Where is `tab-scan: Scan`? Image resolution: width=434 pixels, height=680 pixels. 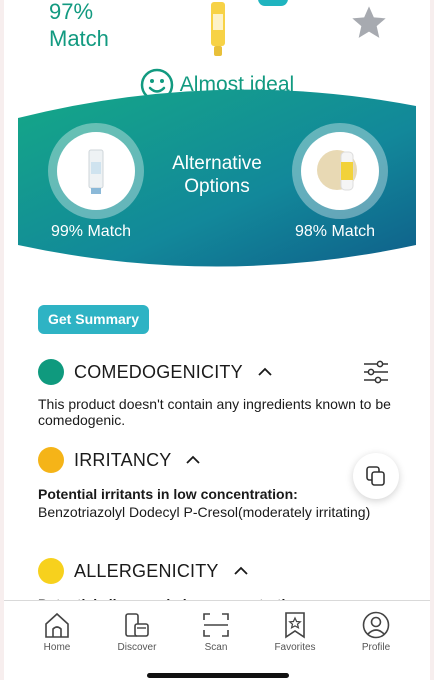
tab-scan: Scan is located at coordinates (216, 632).